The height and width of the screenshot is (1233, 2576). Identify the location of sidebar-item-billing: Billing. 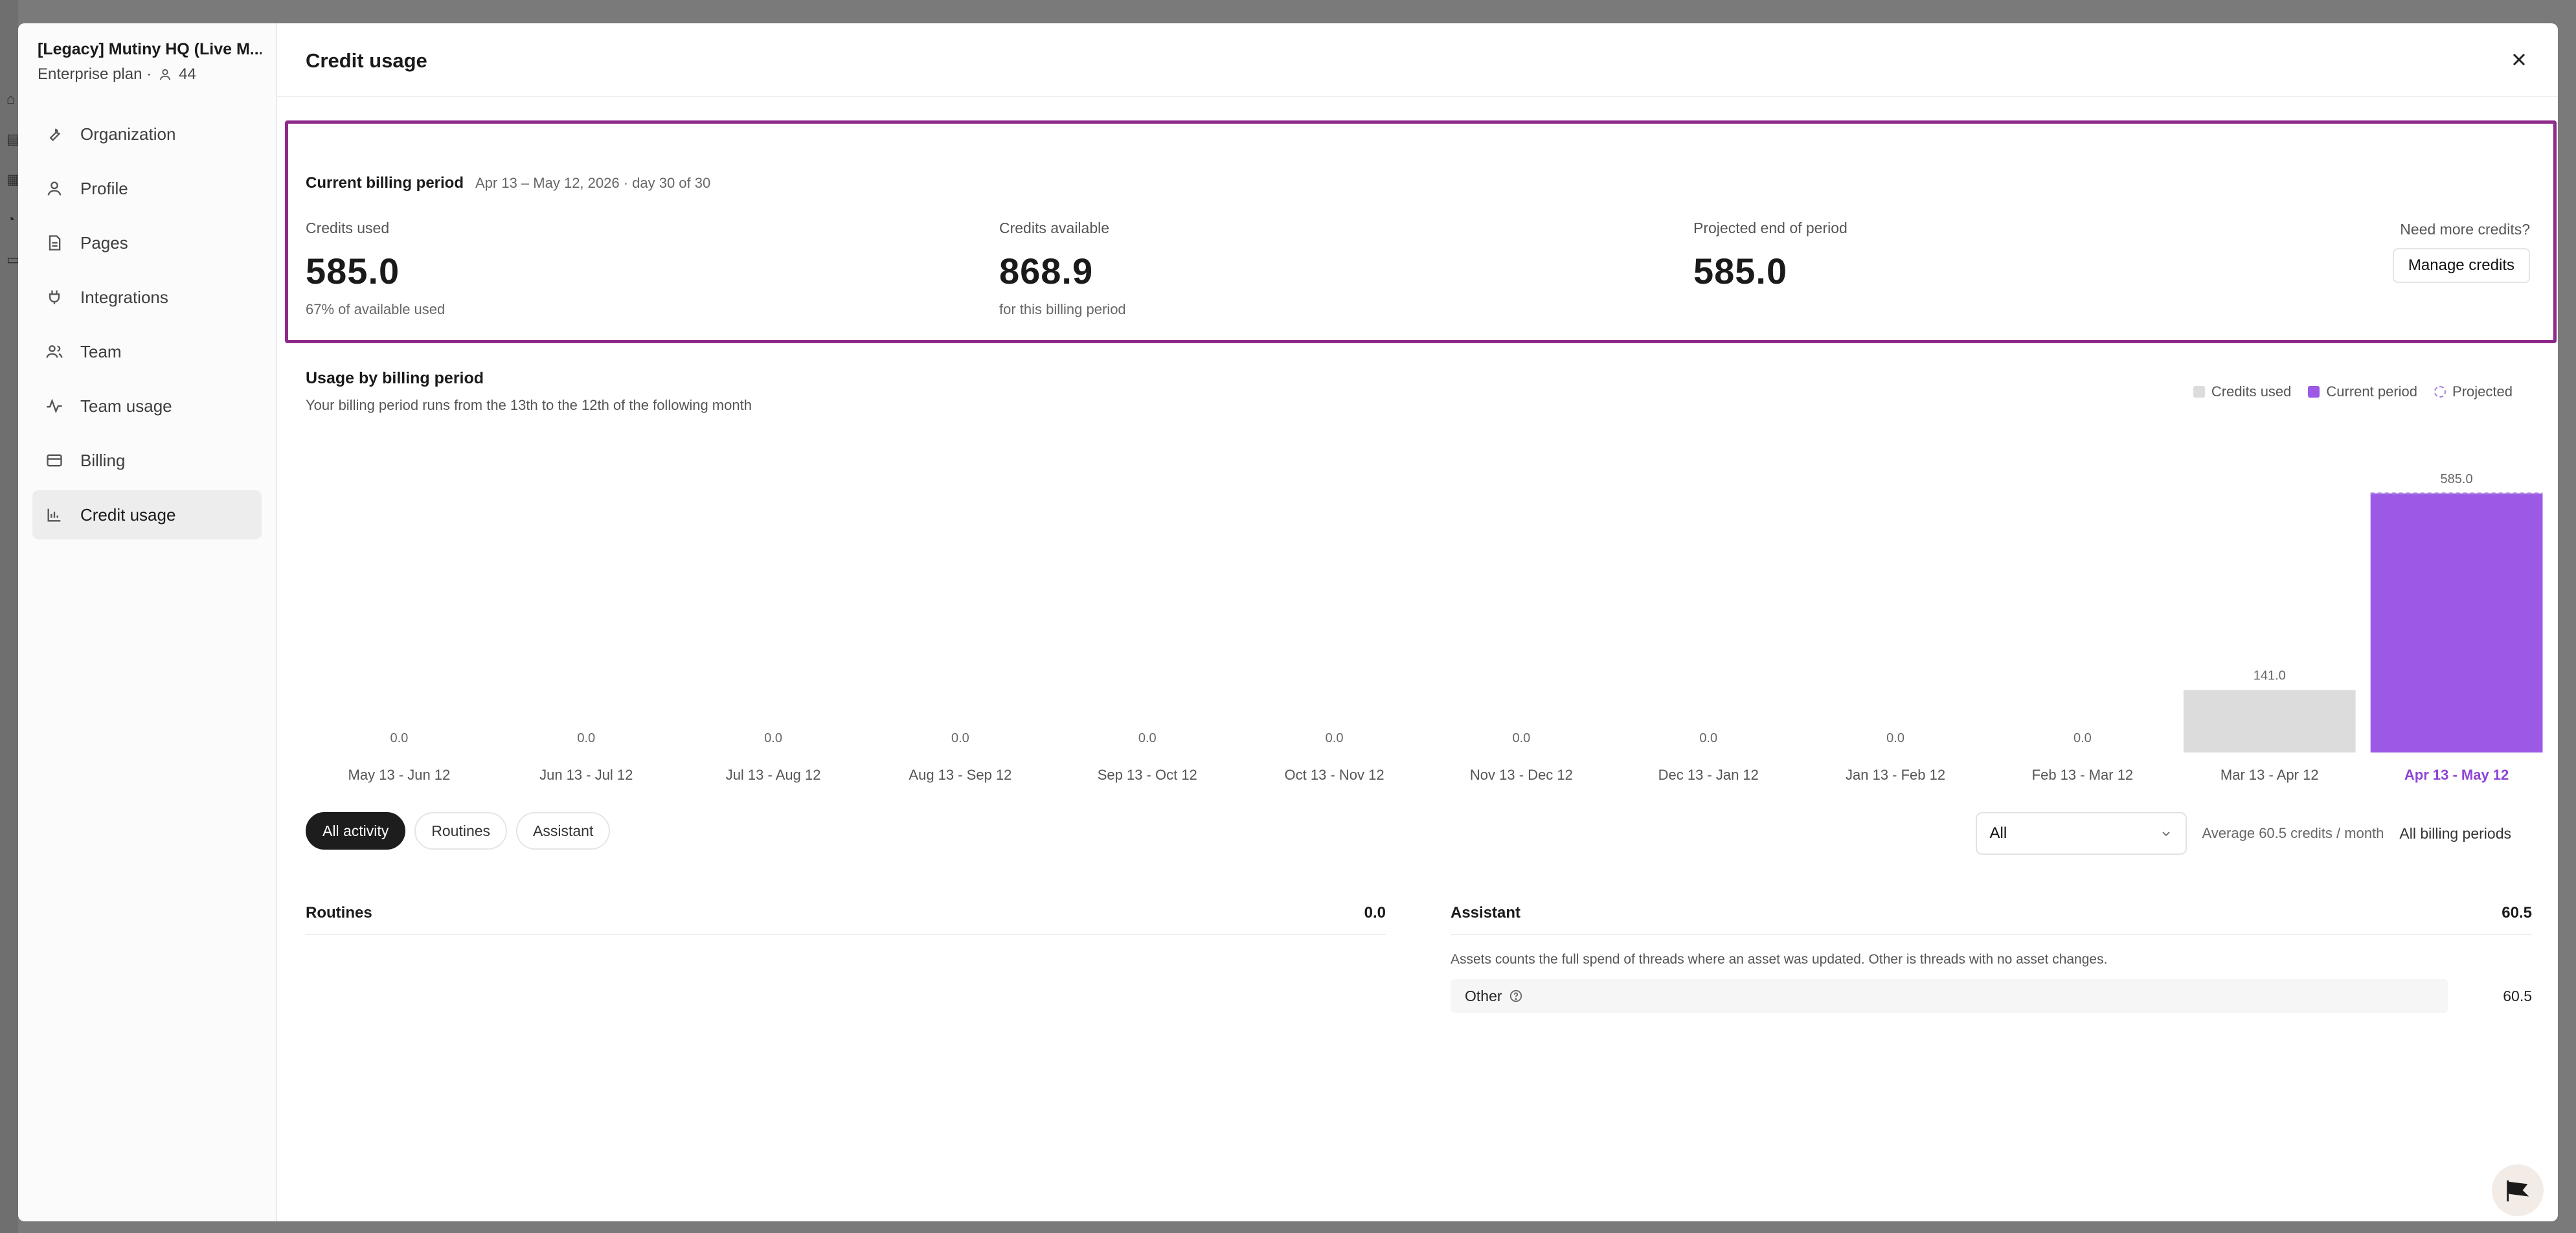
(147, 460).